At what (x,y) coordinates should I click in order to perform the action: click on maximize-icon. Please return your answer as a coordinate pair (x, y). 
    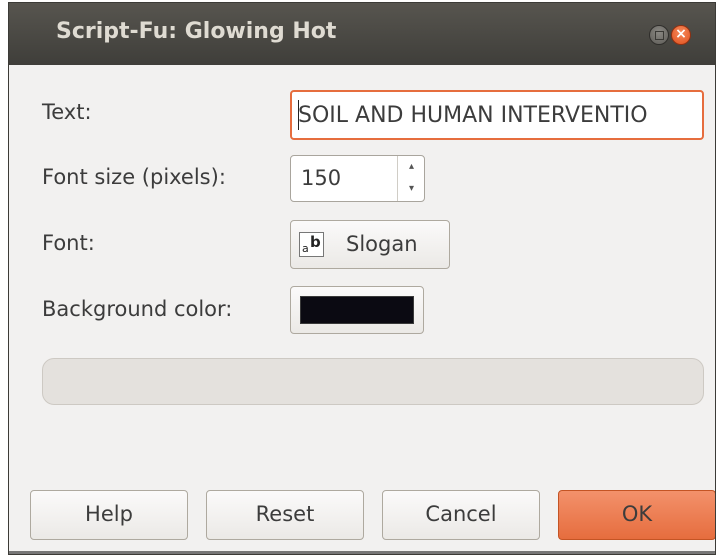
    Looking at the image, I should click on (659, 35).